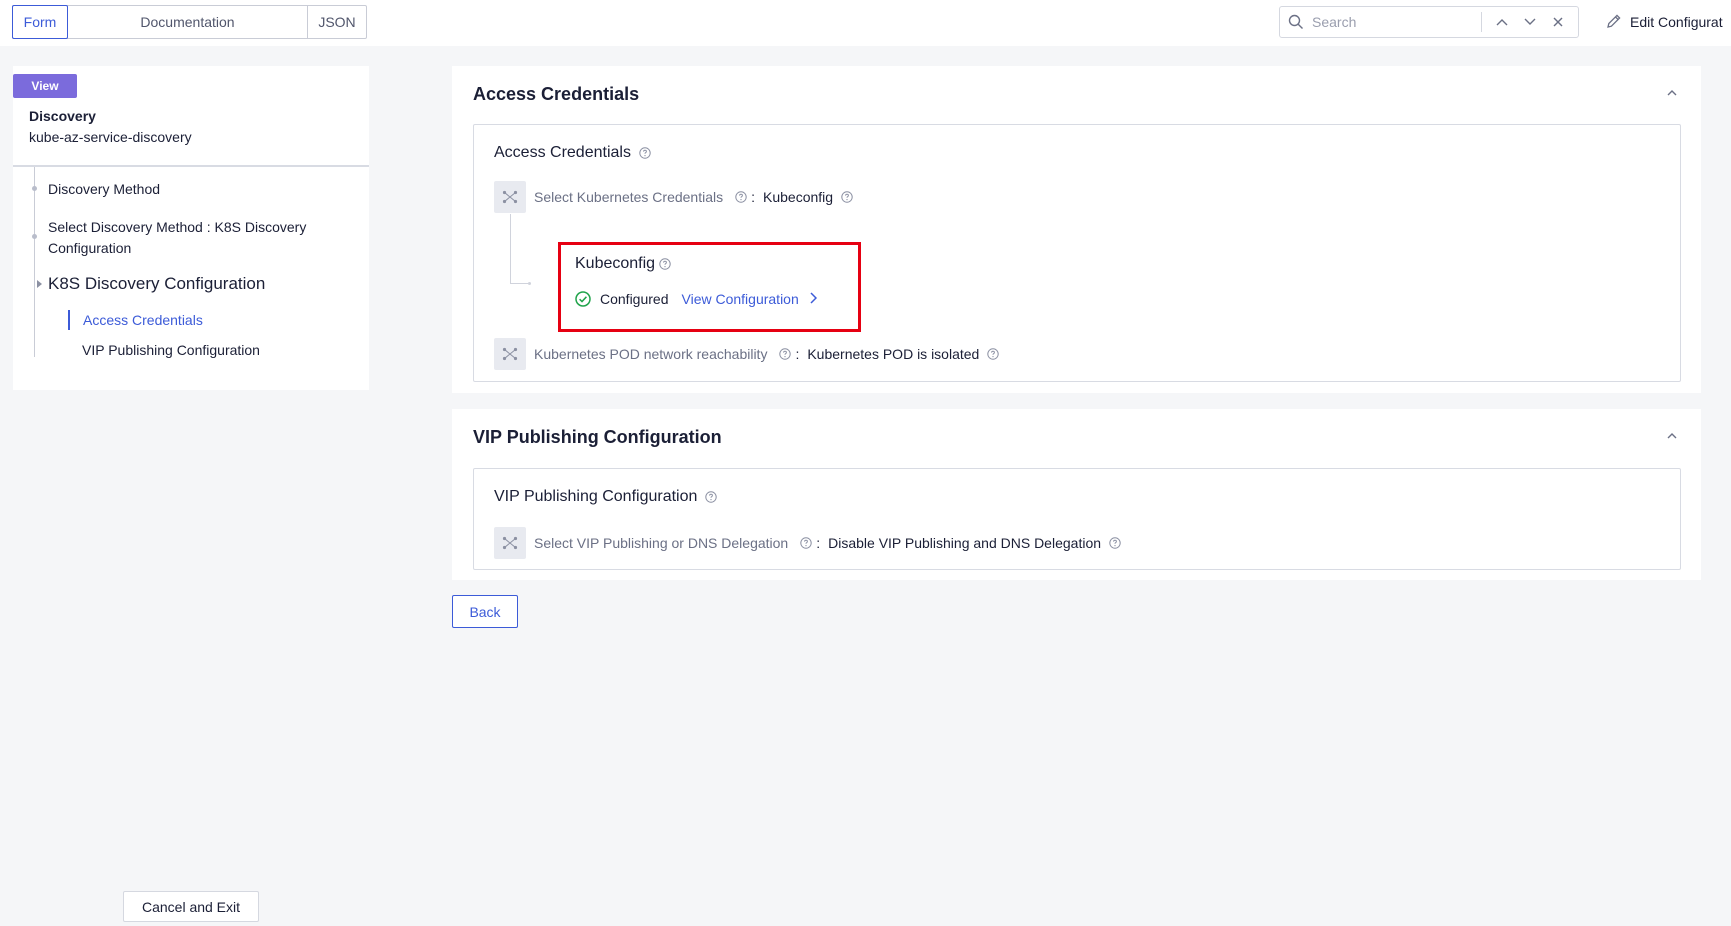 This screenshot has width=1731, height=926. Describe the element at coordinates (661, 543) in the screenshot. I see `field-label: Select VIP Publishing or DNS Delegation` at that location.